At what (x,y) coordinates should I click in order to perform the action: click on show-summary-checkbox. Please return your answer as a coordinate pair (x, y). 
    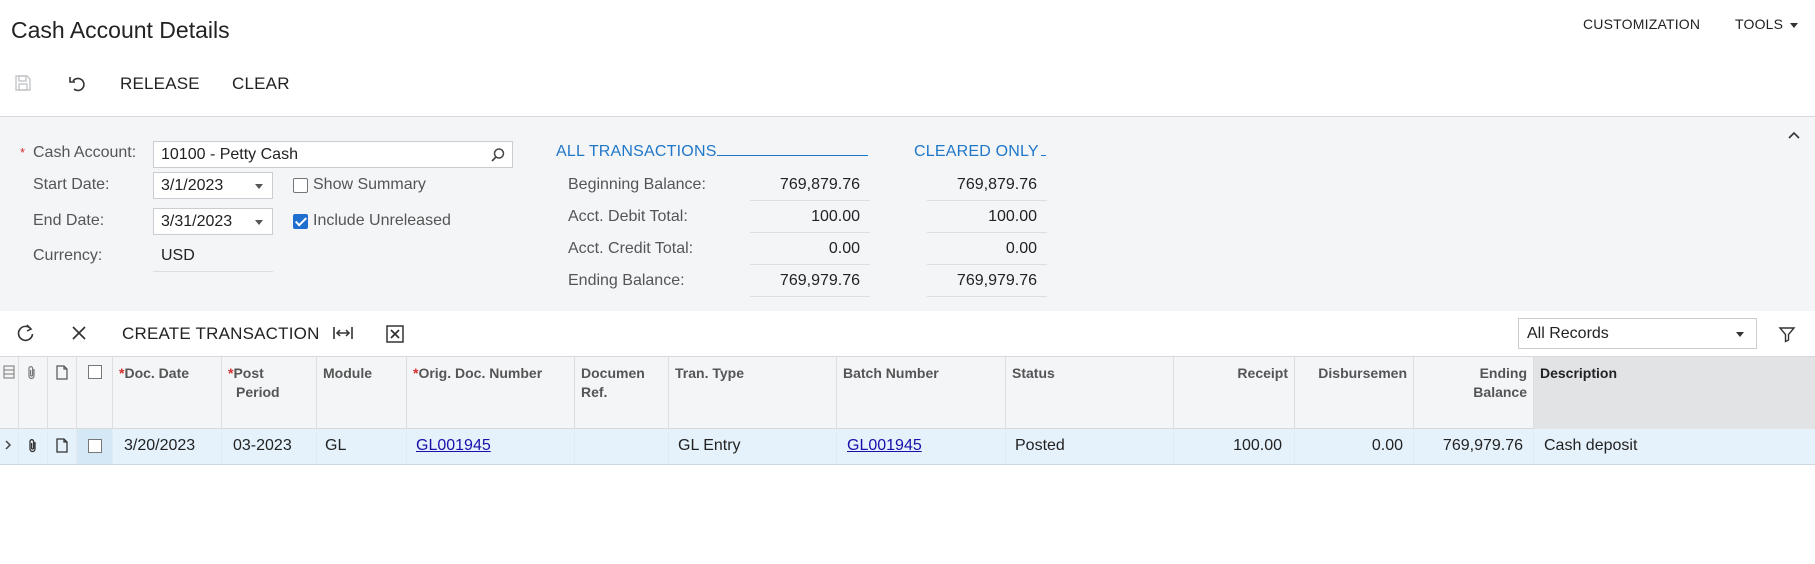
    Looking at the image, I should click on (300, 185).